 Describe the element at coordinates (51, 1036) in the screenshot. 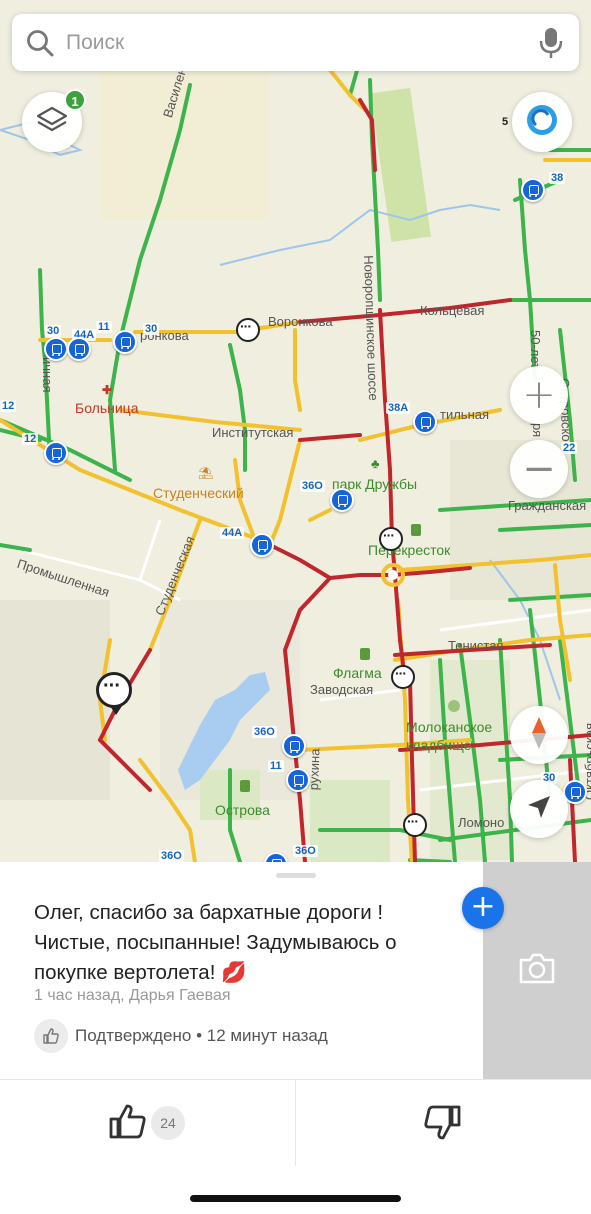

I see `thumb-up-icon` at that location.